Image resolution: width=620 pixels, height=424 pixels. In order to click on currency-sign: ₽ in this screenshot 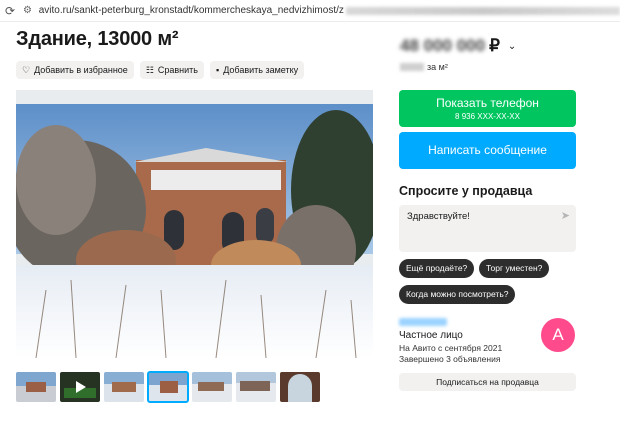, I will do `click(494, 45)`.